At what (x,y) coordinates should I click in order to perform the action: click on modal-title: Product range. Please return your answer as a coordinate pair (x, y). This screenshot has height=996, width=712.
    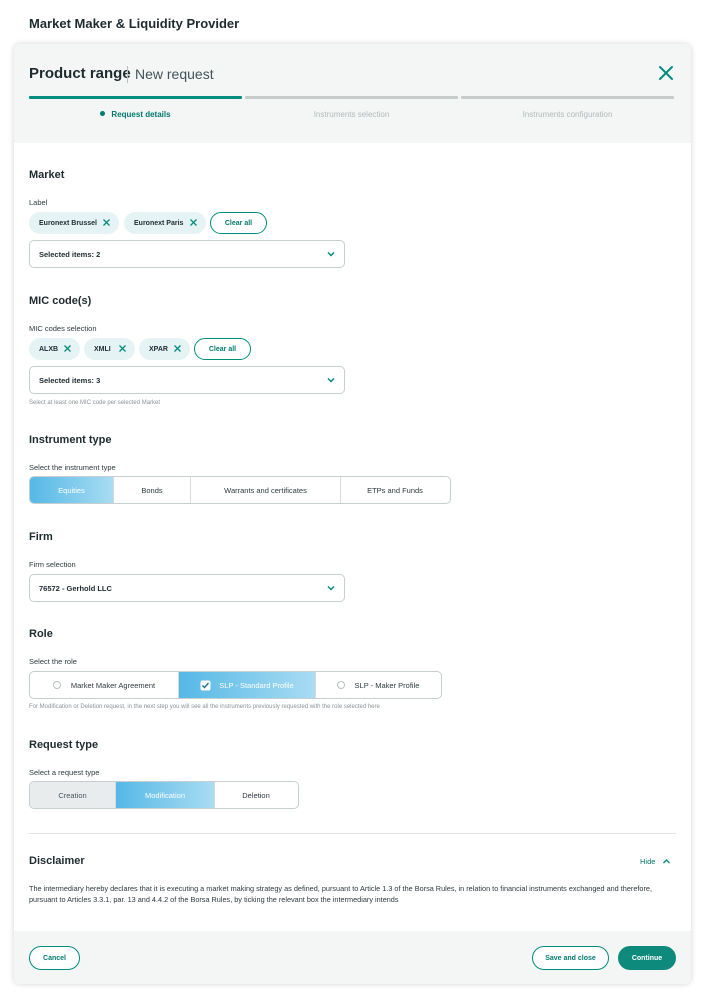
    Looking at the image, I should click on (80, 73).